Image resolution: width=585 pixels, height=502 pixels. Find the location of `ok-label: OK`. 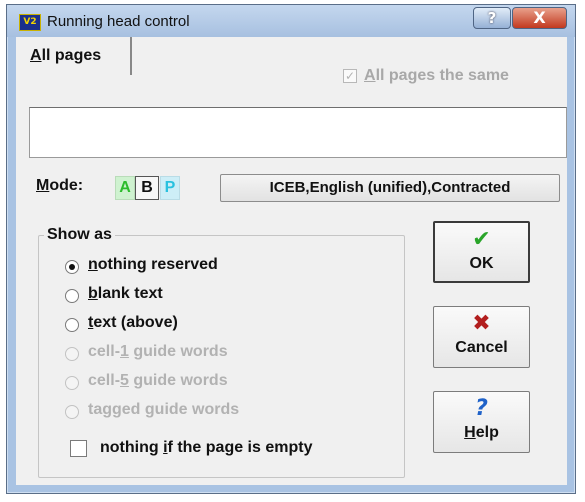

ok-label: OK is located at coordinates (481, 263).